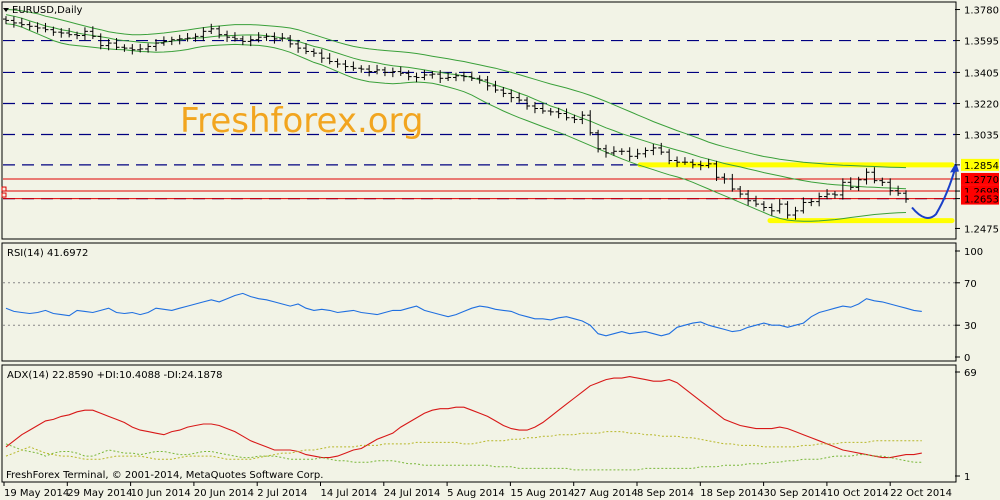 The height and width of the screenshot is (500, 1000). Describe the element at coordinates (463, 314) in the screenshot. I see `rsi-line` at that location.